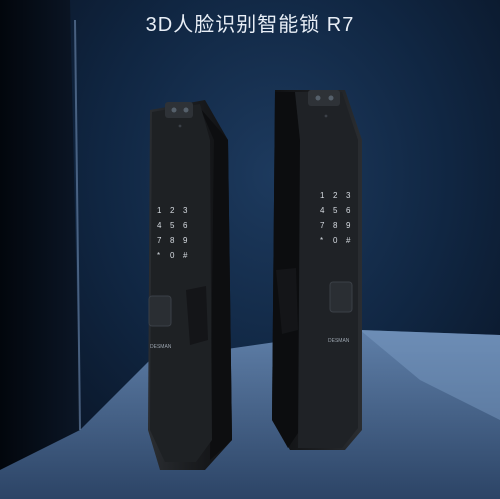 The image size is (500, 499). Describe the element at coordinates (190, 285) in the screenshot. I see `smart-lock-left` at that location.